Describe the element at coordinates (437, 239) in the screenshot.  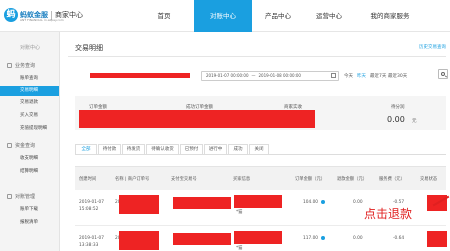
I see `redacted-status` at that location.